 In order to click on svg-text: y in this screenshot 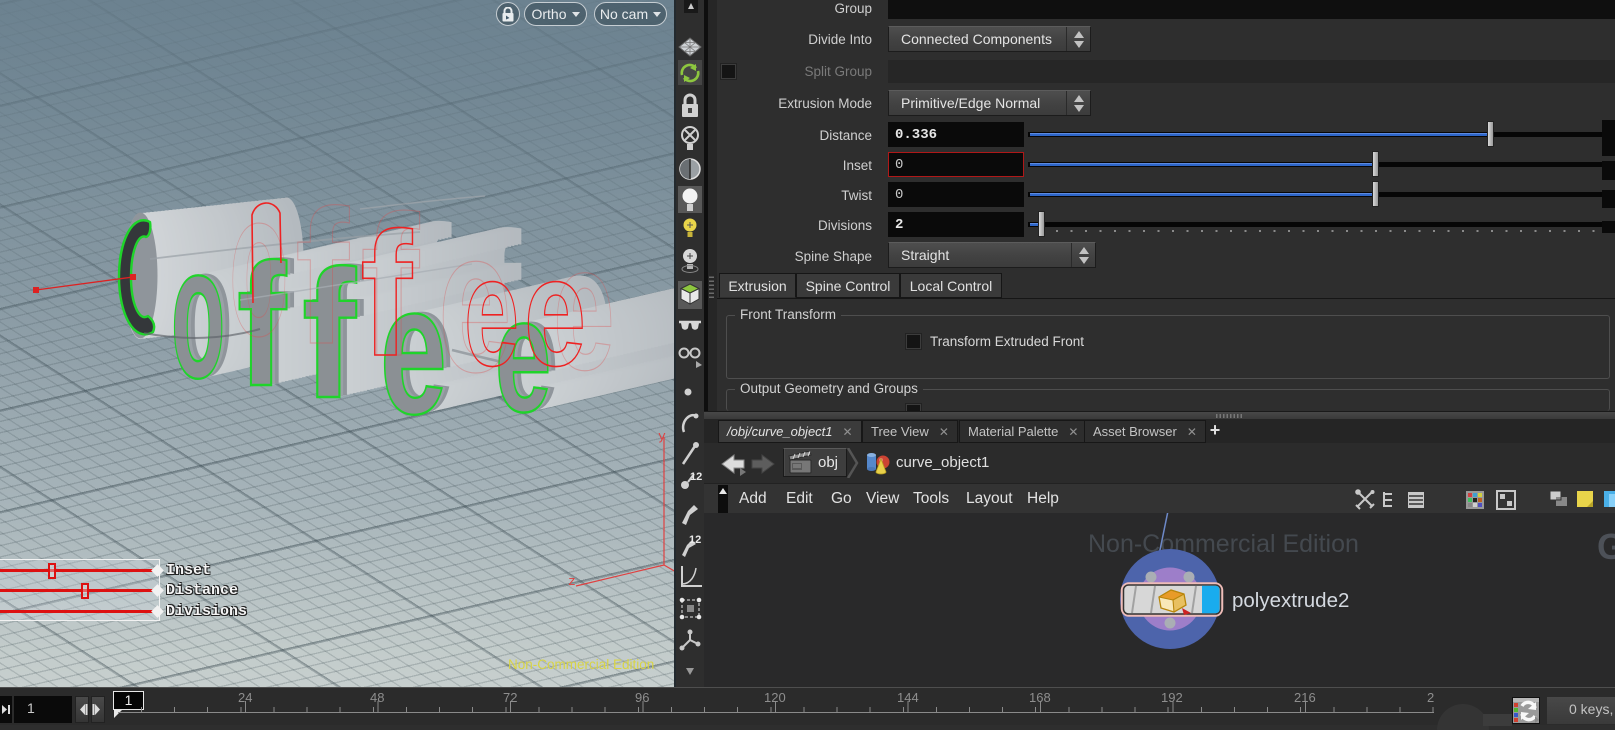, I will do `click(662, 436)`.